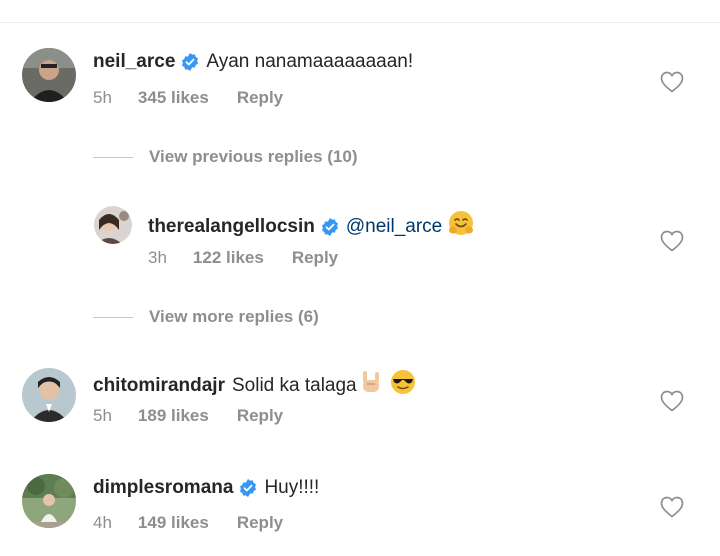  I want to click on likes-count: 189 likes, so click(173, 416).